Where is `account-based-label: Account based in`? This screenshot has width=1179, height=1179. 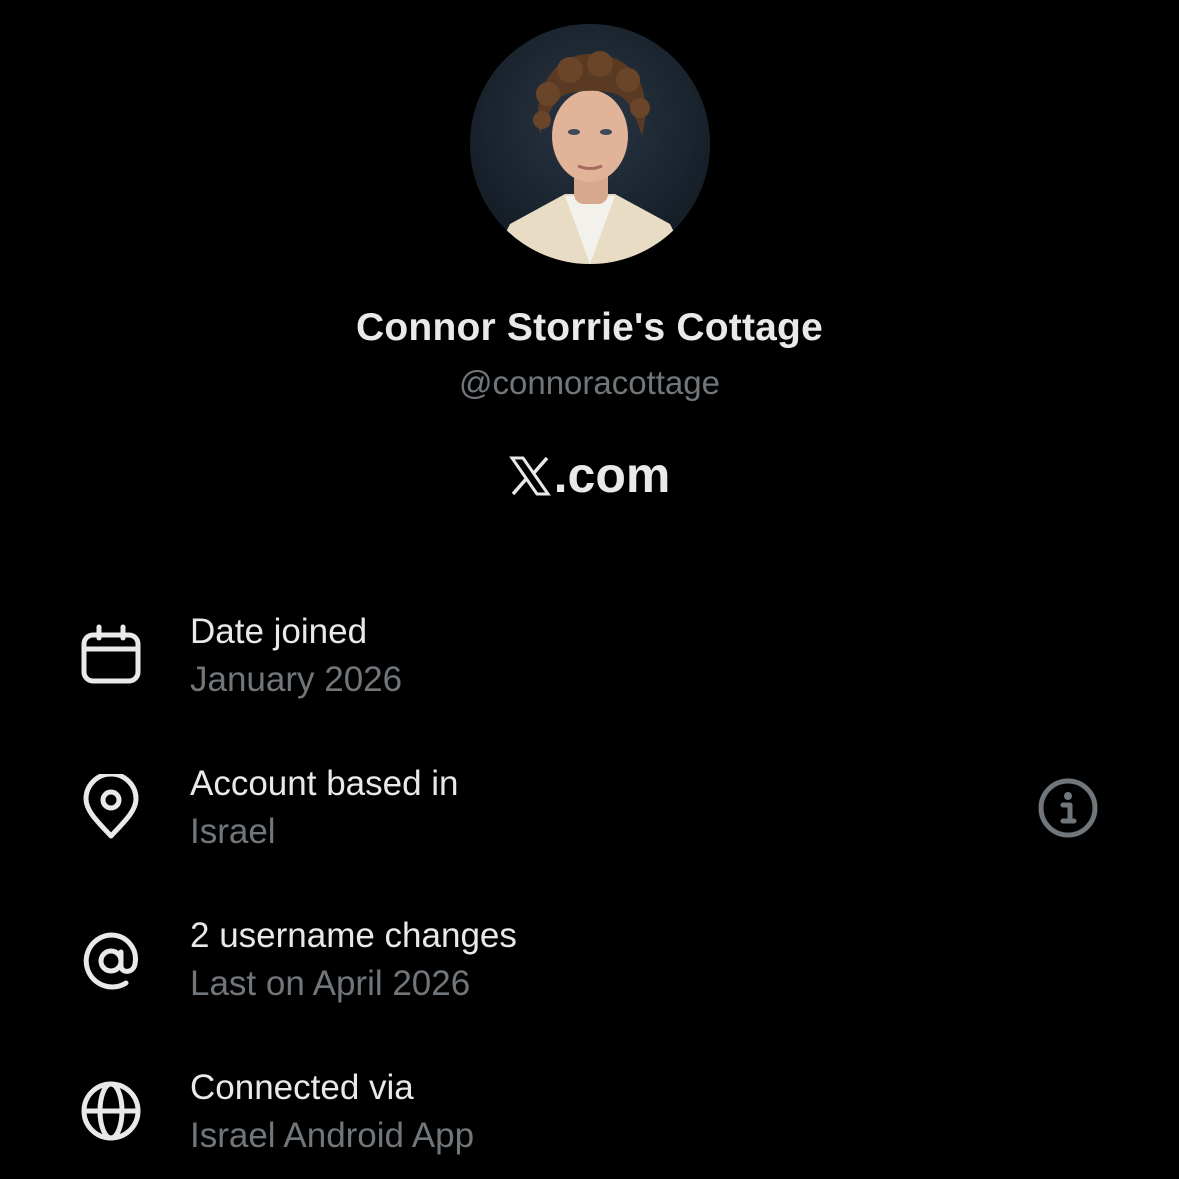 account-based-label: Account based in is located at coordinates (324, 783).